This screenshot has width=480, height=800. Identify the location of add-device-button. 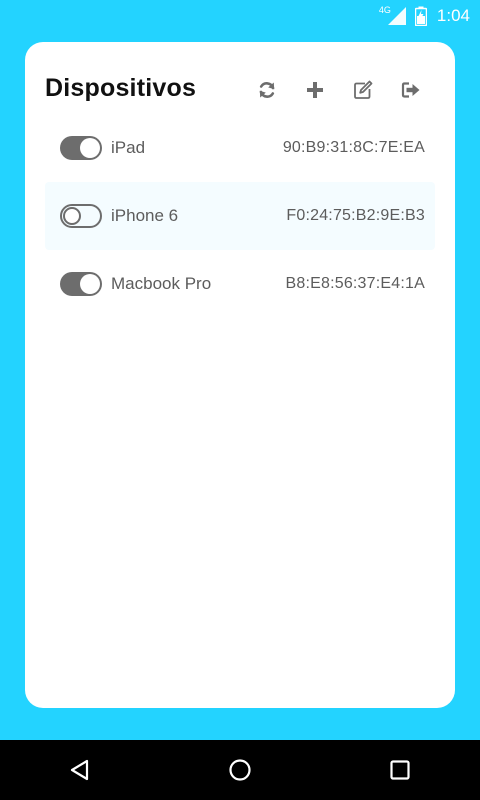
(315, 90).